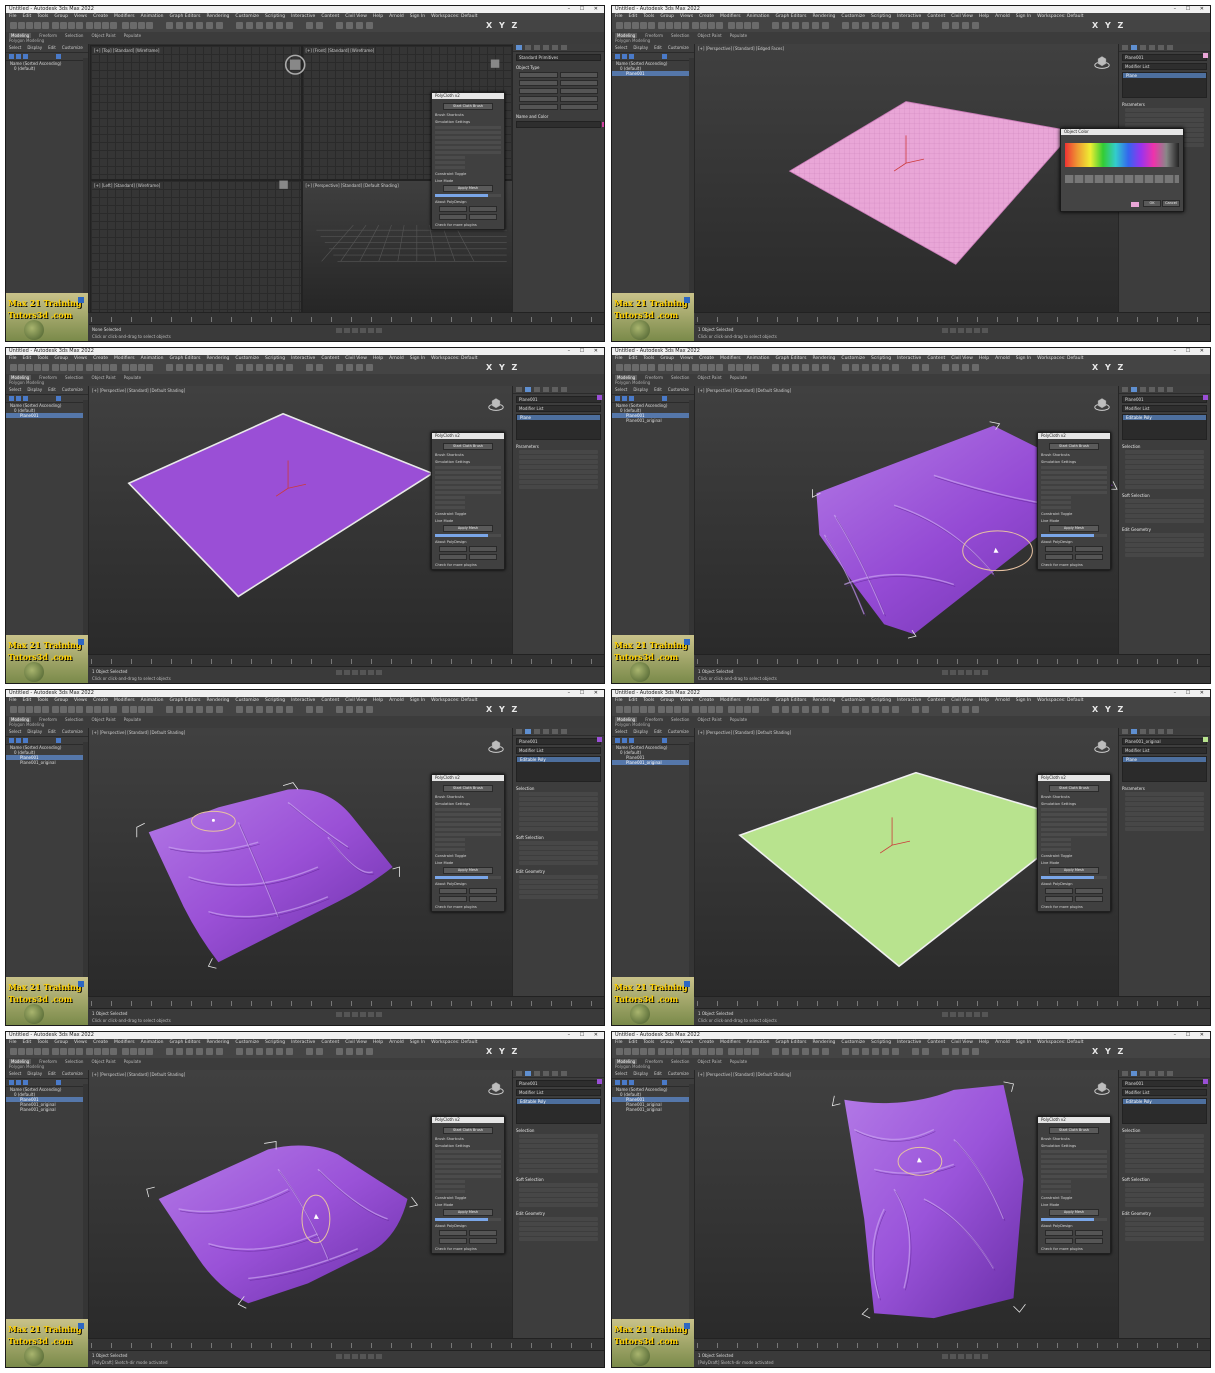 The image size is (1215, 1373). Describe the element at coordinates (72, 48) in the screenshot. I see `explorer-tab: Customize` at that location.